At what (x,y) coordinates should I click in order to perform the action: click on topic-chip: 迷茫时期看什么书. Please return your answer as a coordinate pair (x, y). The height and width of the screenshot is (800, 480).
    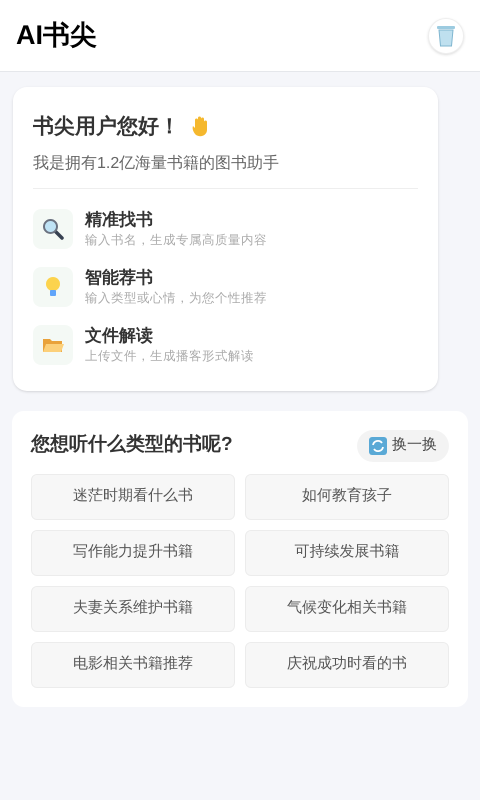
    Looking at the image, I should click on (133, 497).